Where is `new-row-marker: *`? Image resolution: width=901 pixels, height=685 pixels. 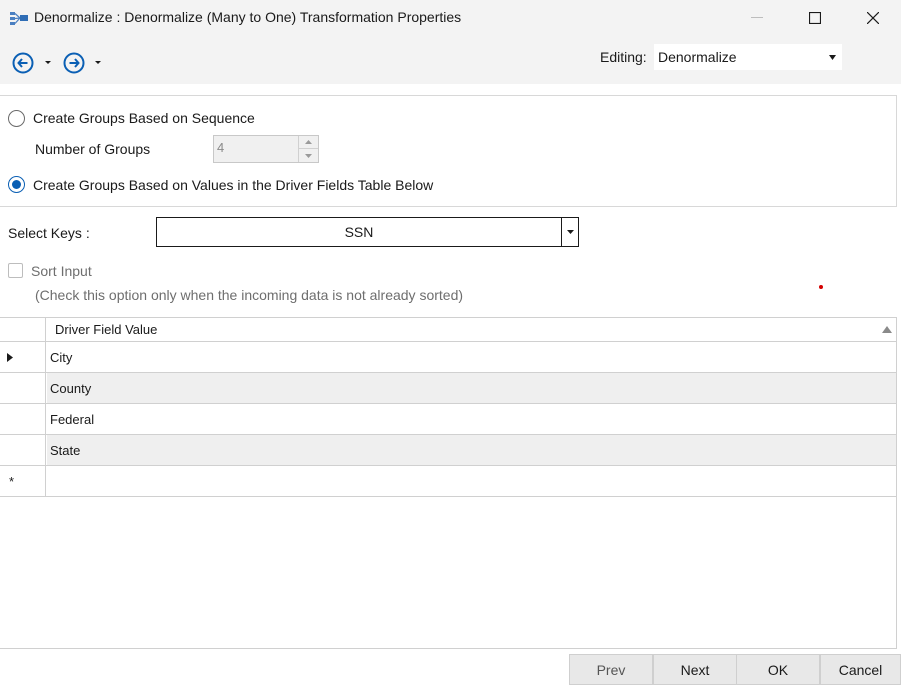
new-row-marker: * is located at coordinates (12, 481).